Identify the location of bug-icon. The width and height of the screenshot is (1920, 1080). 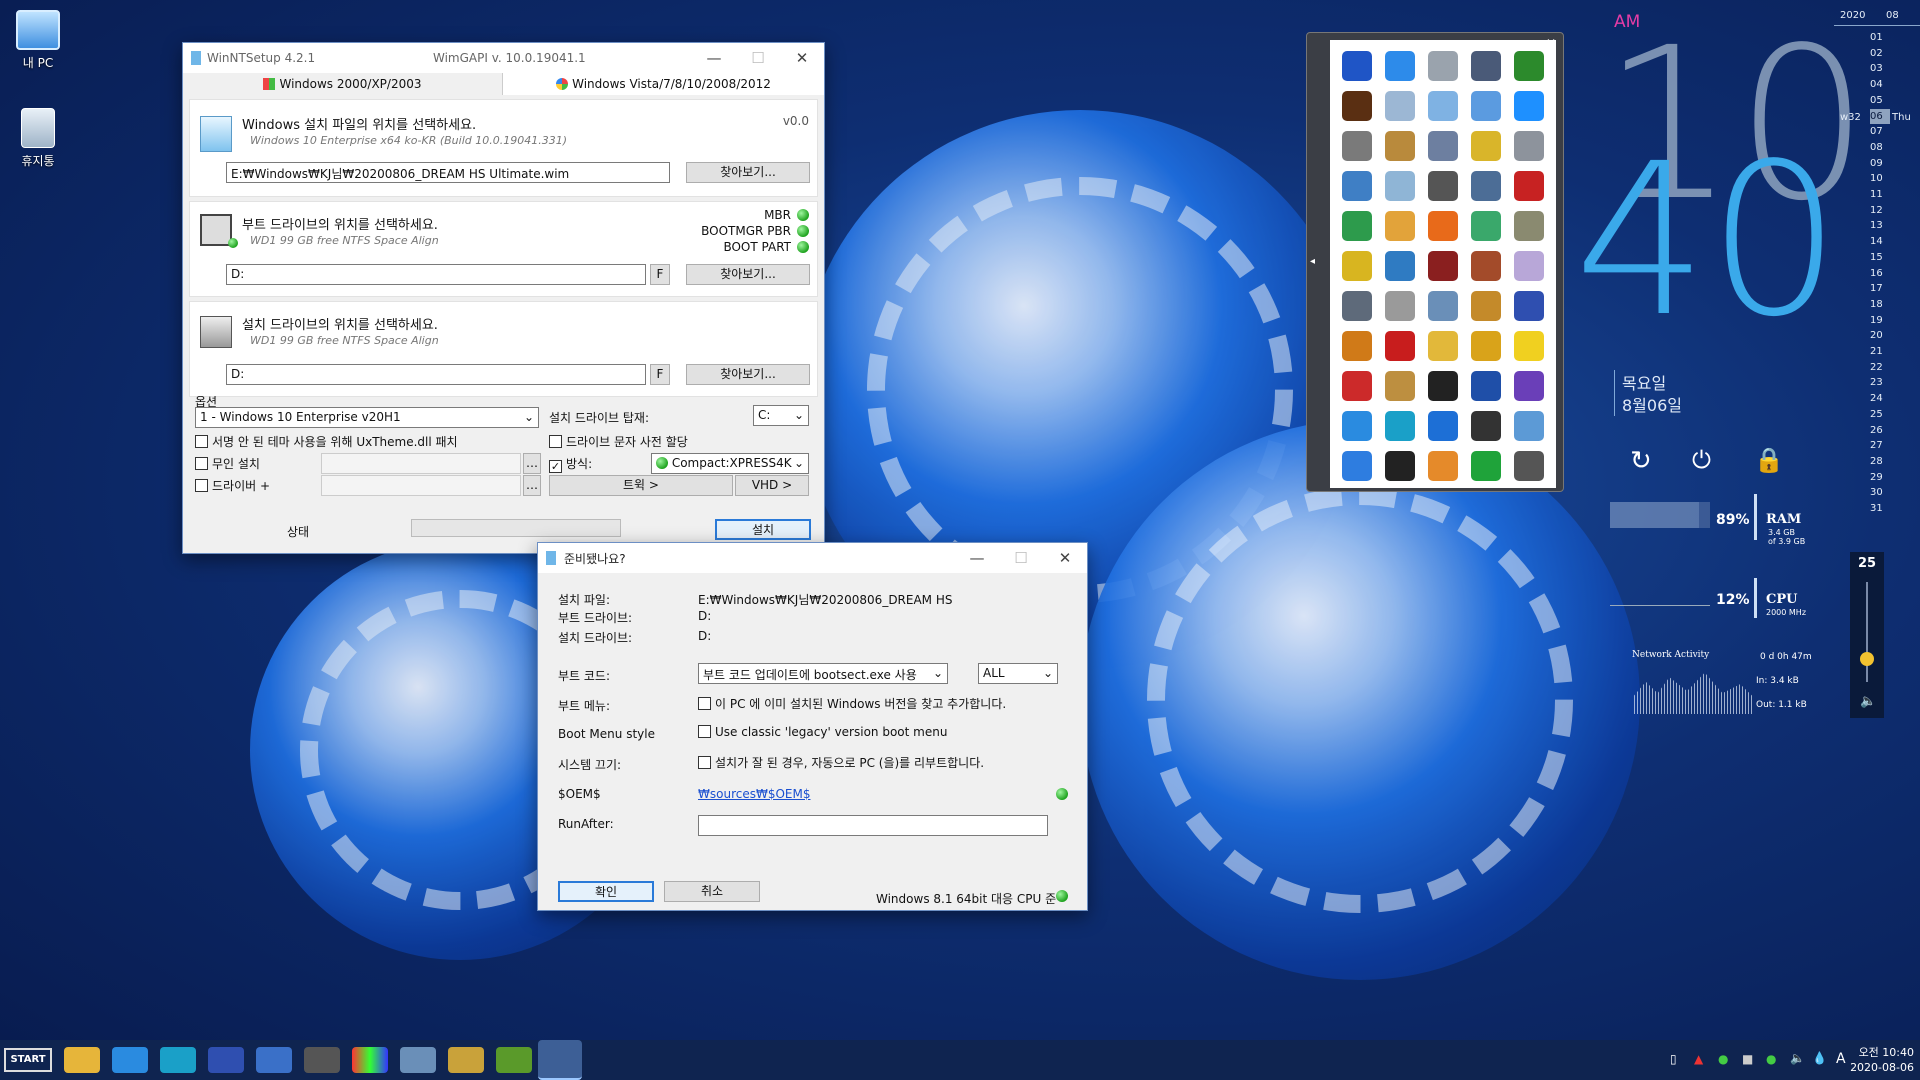
(1528, 186).